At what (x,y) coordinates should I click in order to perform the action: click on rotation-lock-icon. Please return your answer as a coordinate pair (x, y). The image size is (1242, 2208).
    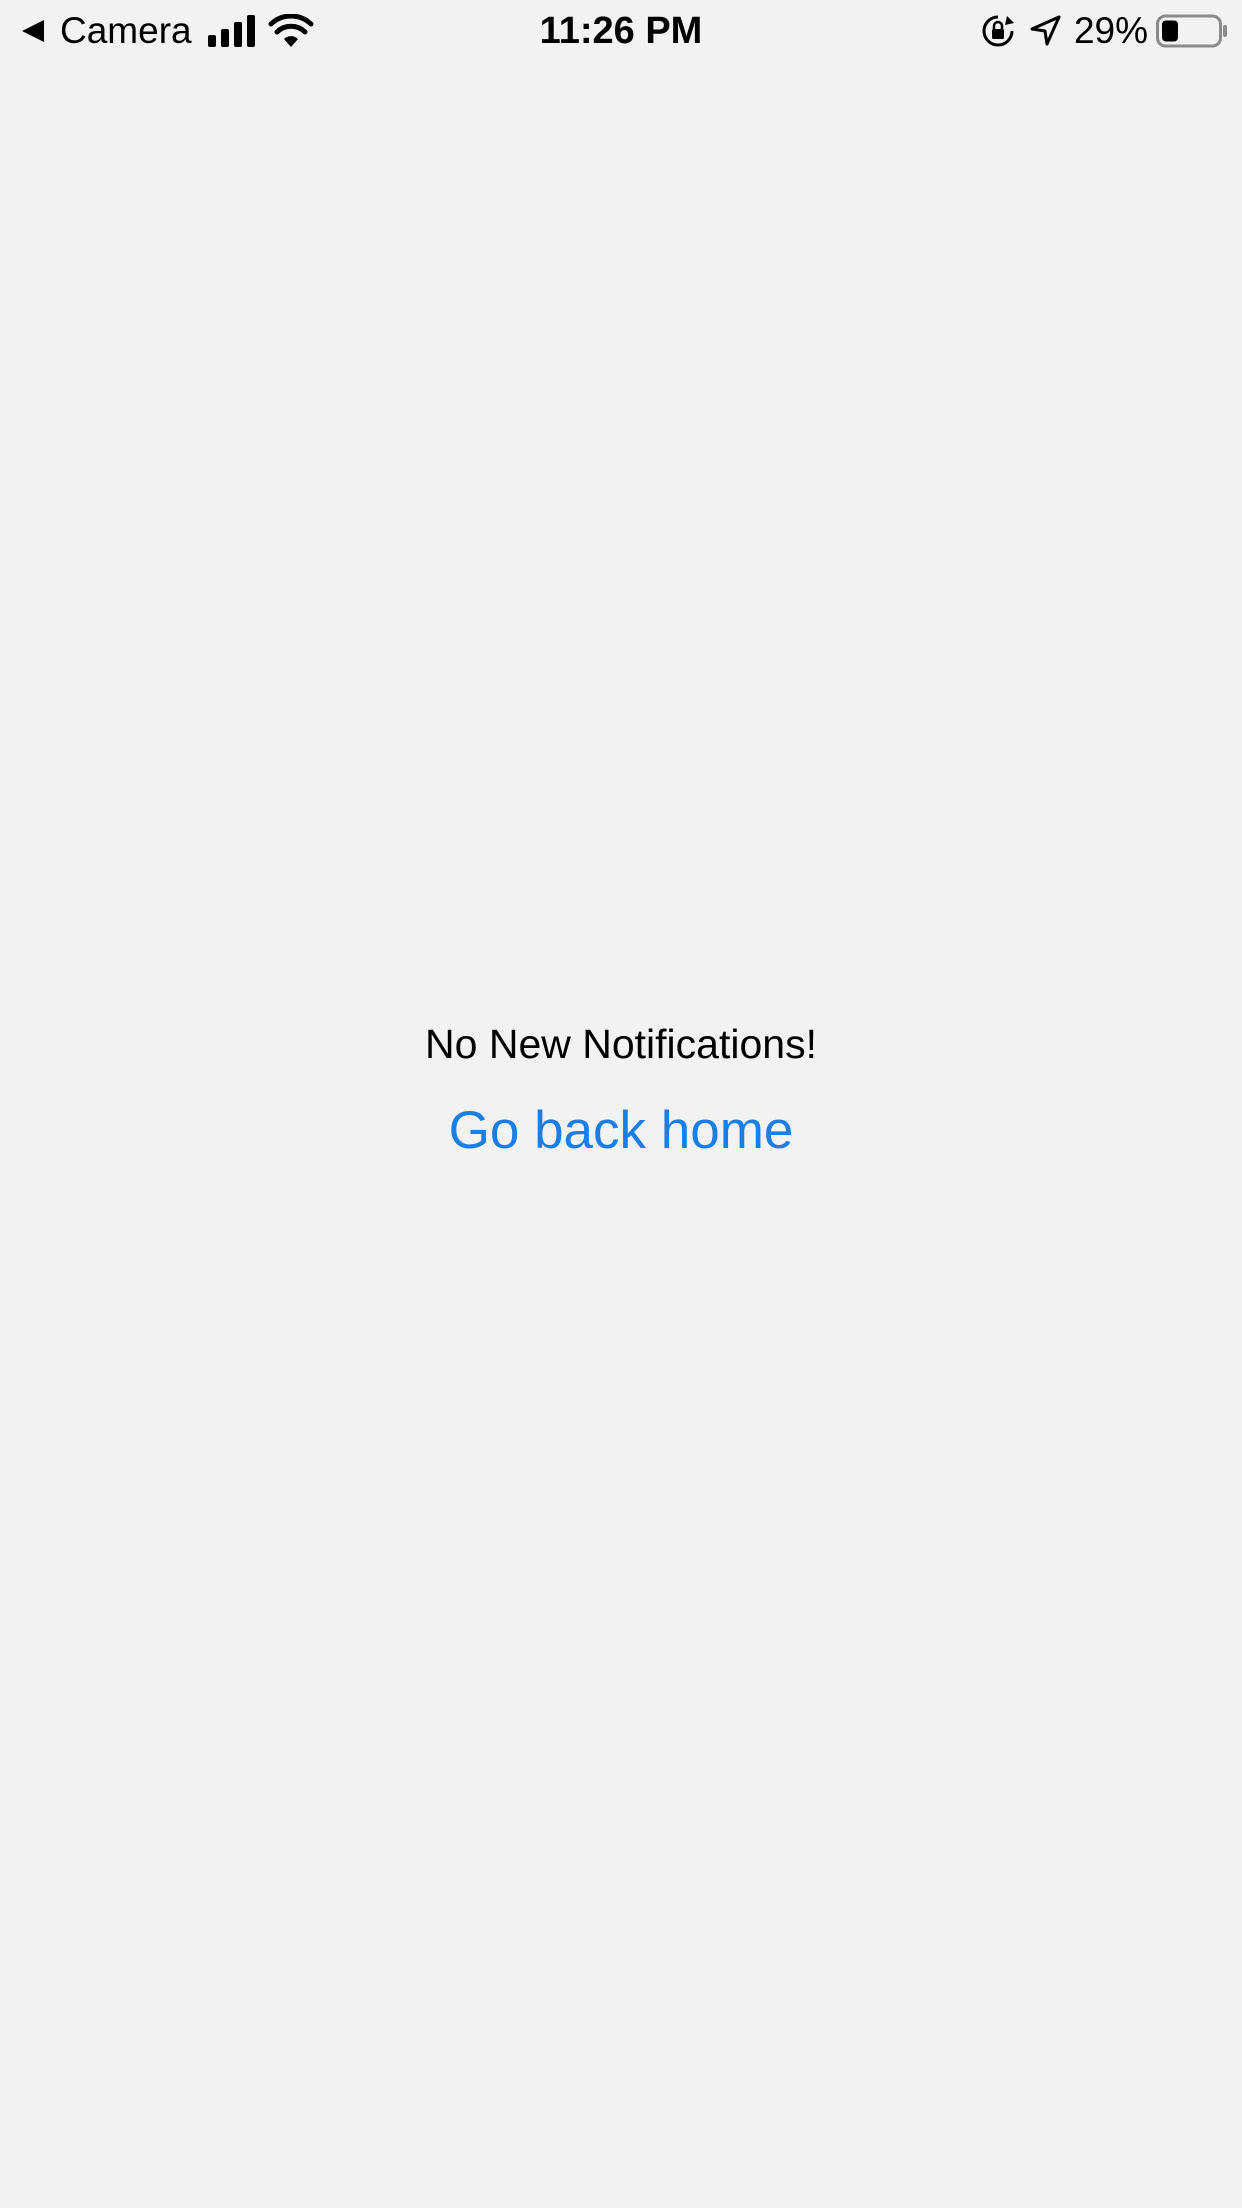
    Looking at the image, I should click on (998, 31).